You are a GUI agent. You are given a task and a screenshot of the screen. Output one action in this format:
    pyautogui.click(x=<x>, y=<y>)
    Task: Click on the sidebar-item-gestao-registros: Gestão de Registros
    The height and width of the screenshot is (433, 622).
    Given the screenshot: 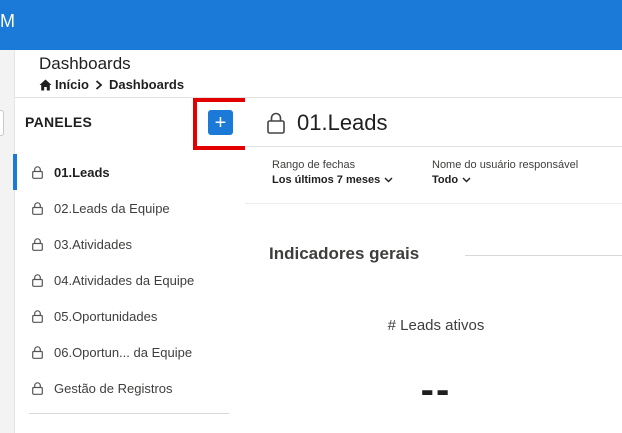 What is the action you would take?
    pyautogui.click(x=130, y=388)
    